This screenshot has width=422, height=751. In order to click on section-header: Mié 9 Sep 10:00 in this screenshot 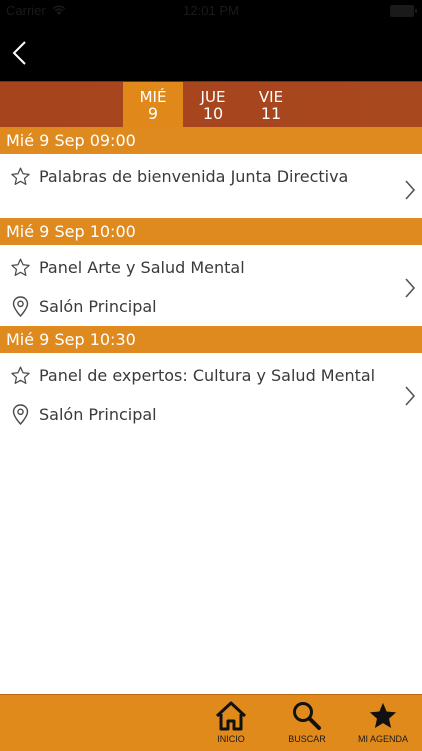, I will do `click(211, 231)`.